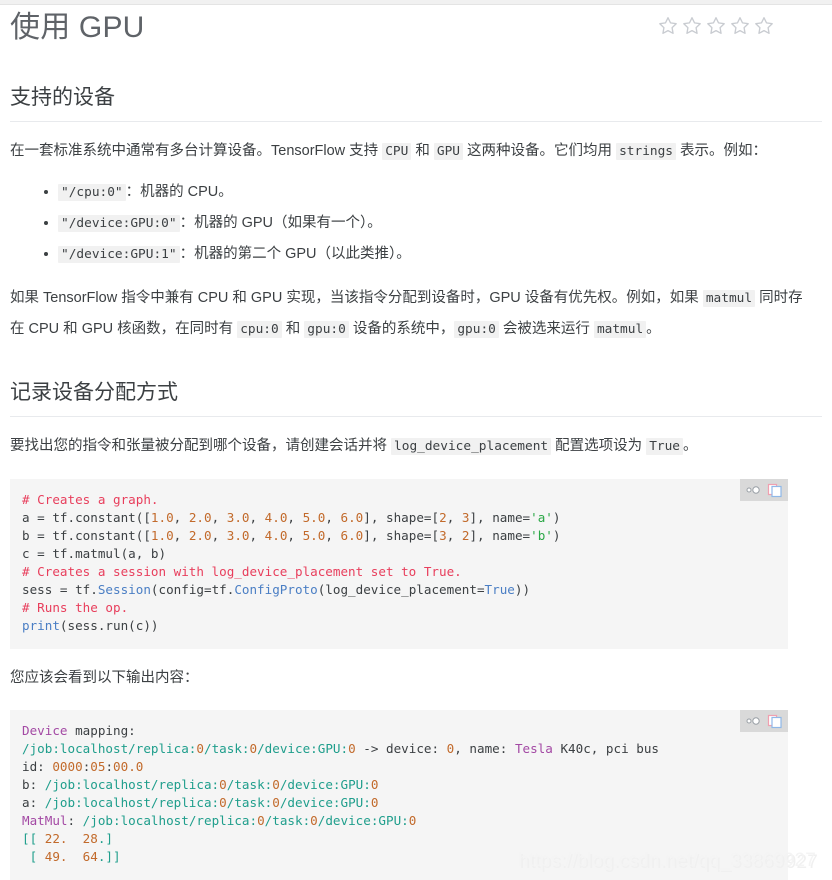 This screenshot has height=880, width=832. What do you see at coordinates (192, 589) in the screenshot?
I see `code-token: (config=tf.` at bounding box center [192, 589].